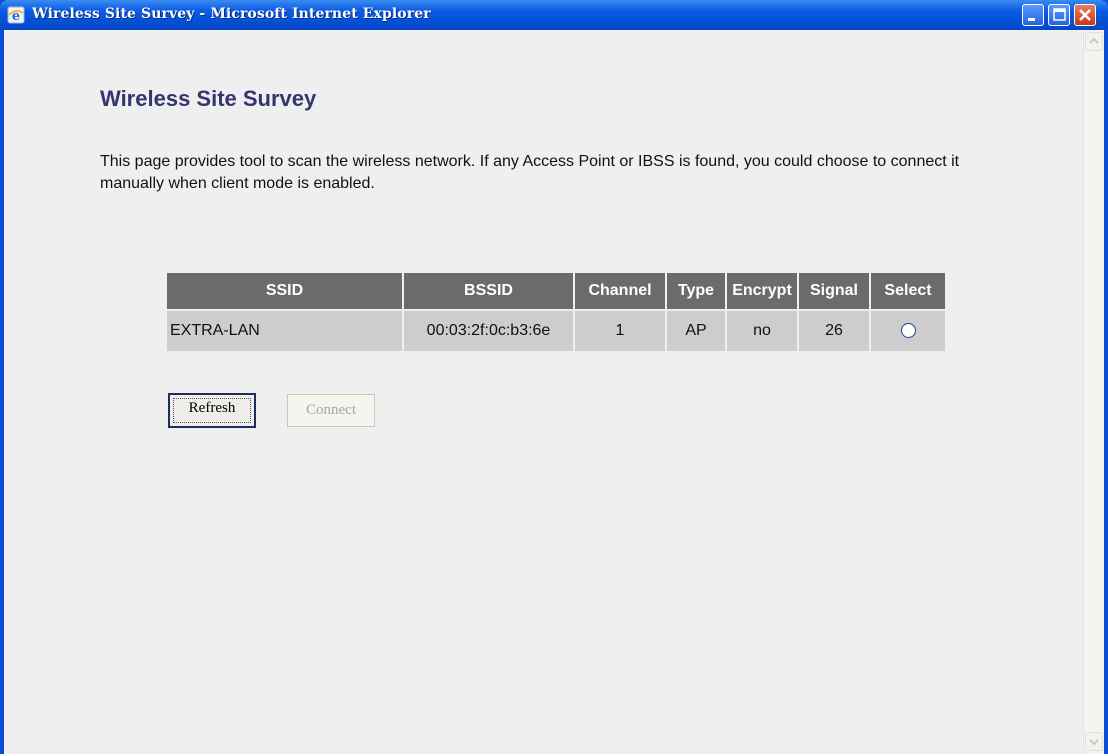  I want to click on connect-button: Connect, so click(331, 410).